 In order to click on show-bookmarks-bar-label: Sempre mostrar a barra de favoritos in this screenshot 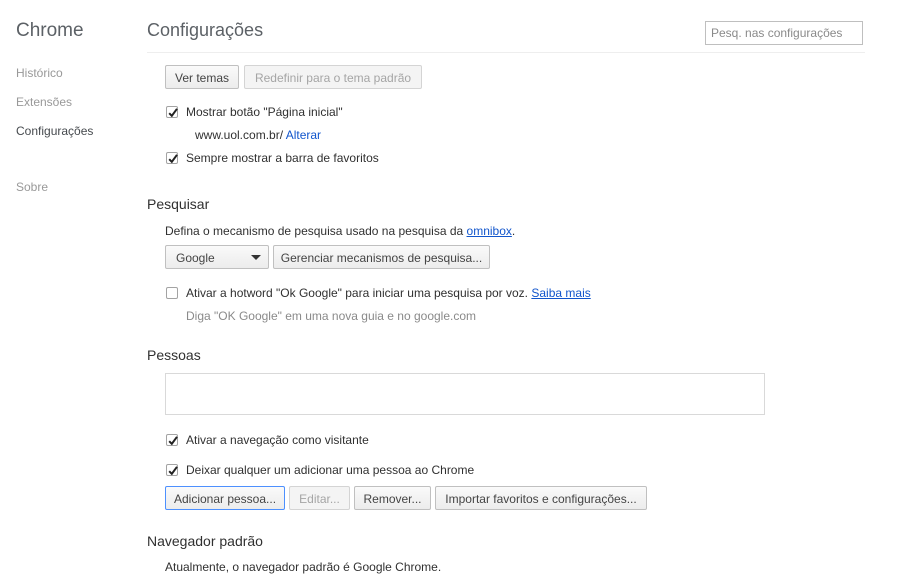, I will do `click(282, 158)`.